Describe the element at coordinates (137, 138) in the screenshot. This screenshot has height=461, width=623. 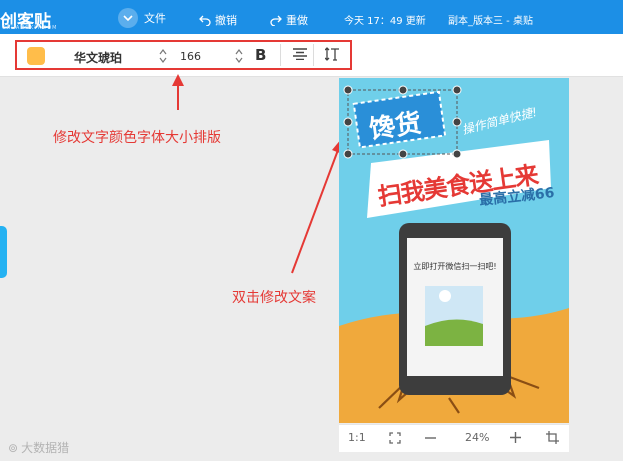
I see `toolbar-annotation: 修改文字颜色字体大小排版` at that location.